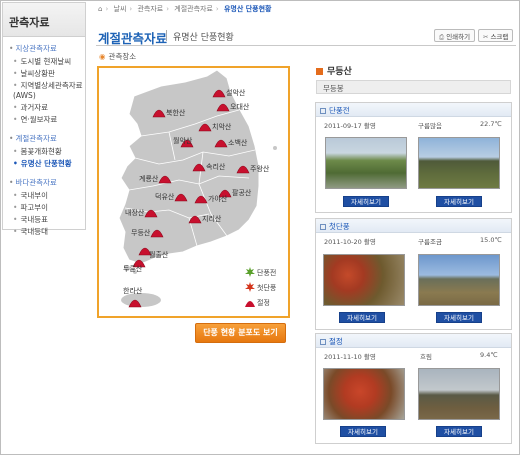 Image resolution: width=520 pixels, height=455 pixels. Describe the element at coordinates (133, 290) in the screenshot. I see `mountain-name-label: 한라산` at that location.